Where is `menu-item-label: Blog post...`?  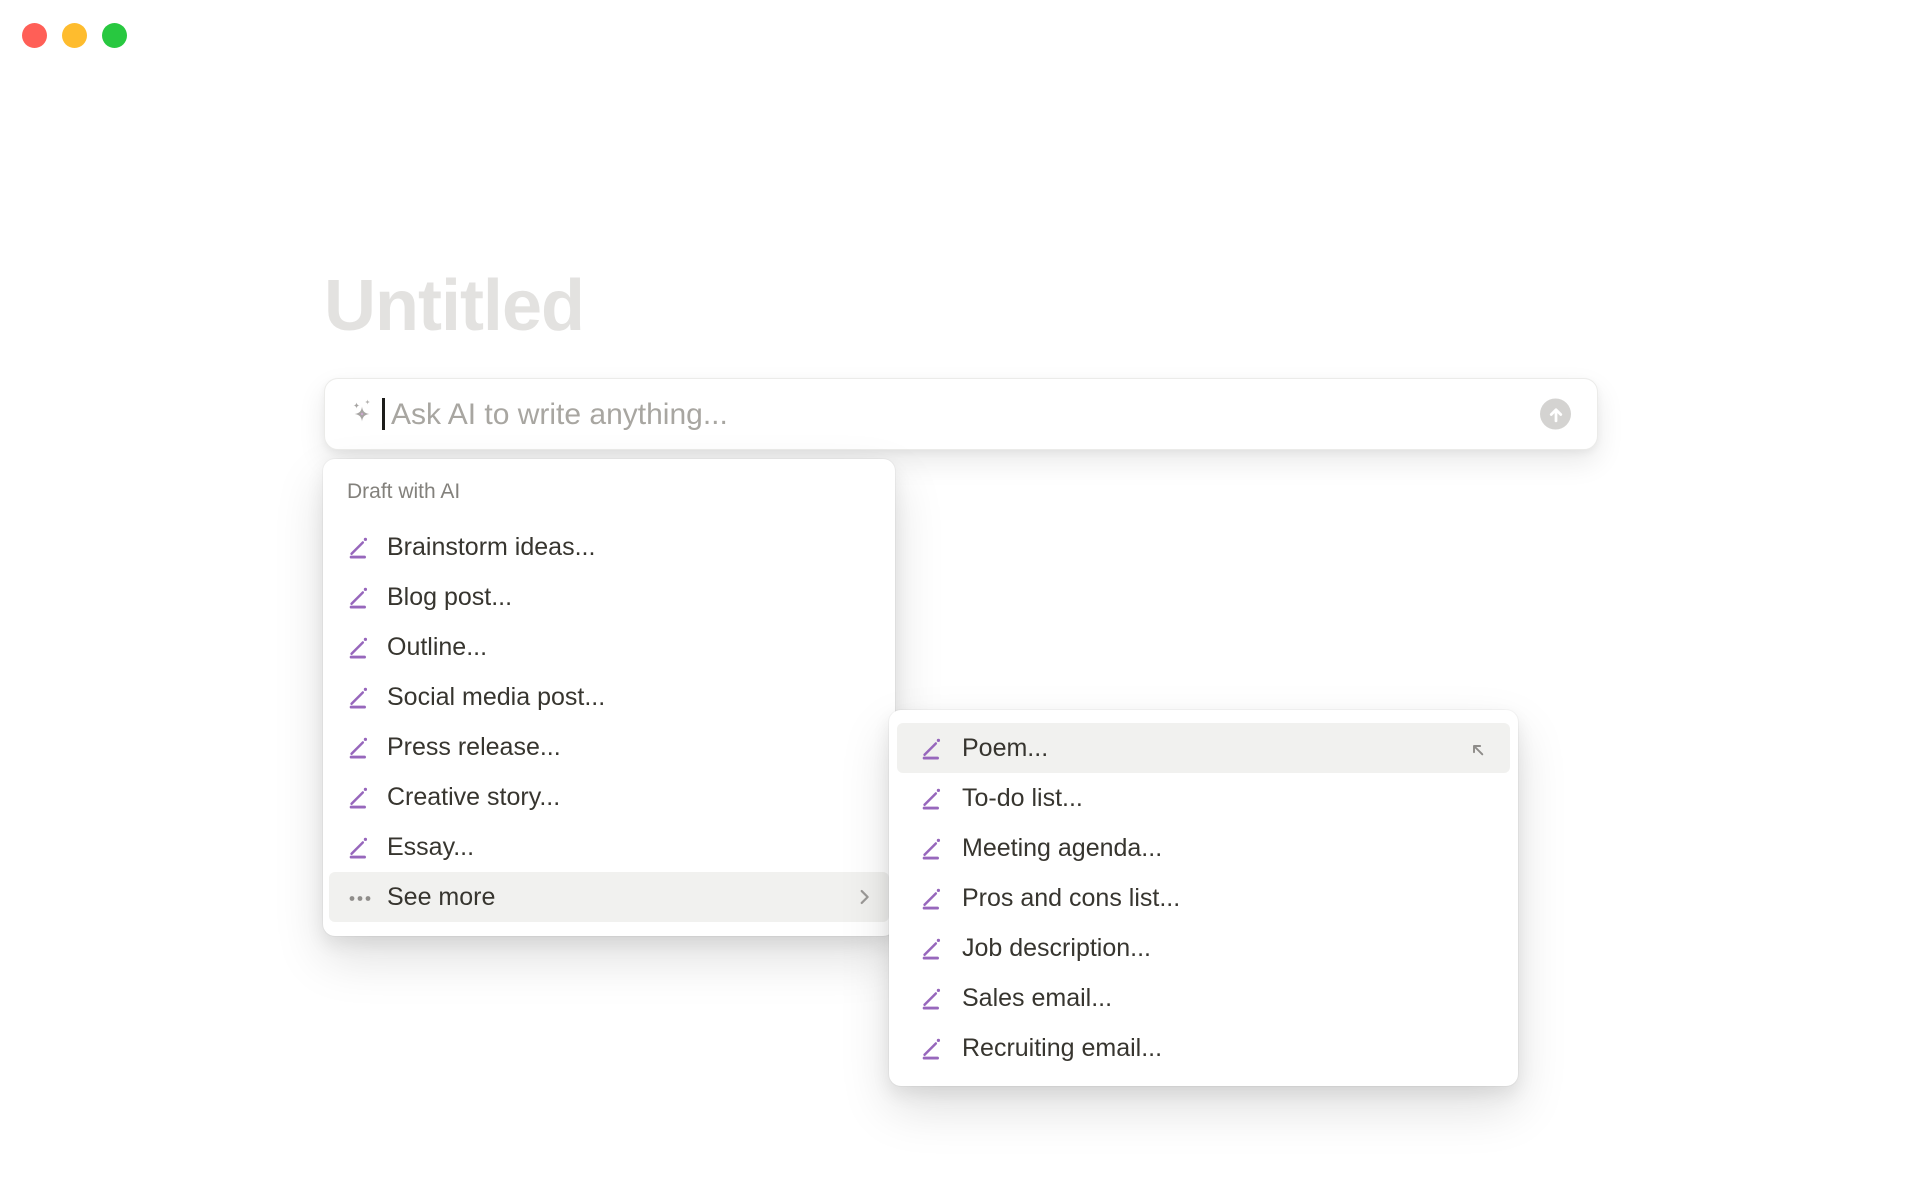 menu-item-label: Blog post... is located at coordinates (450, 596).